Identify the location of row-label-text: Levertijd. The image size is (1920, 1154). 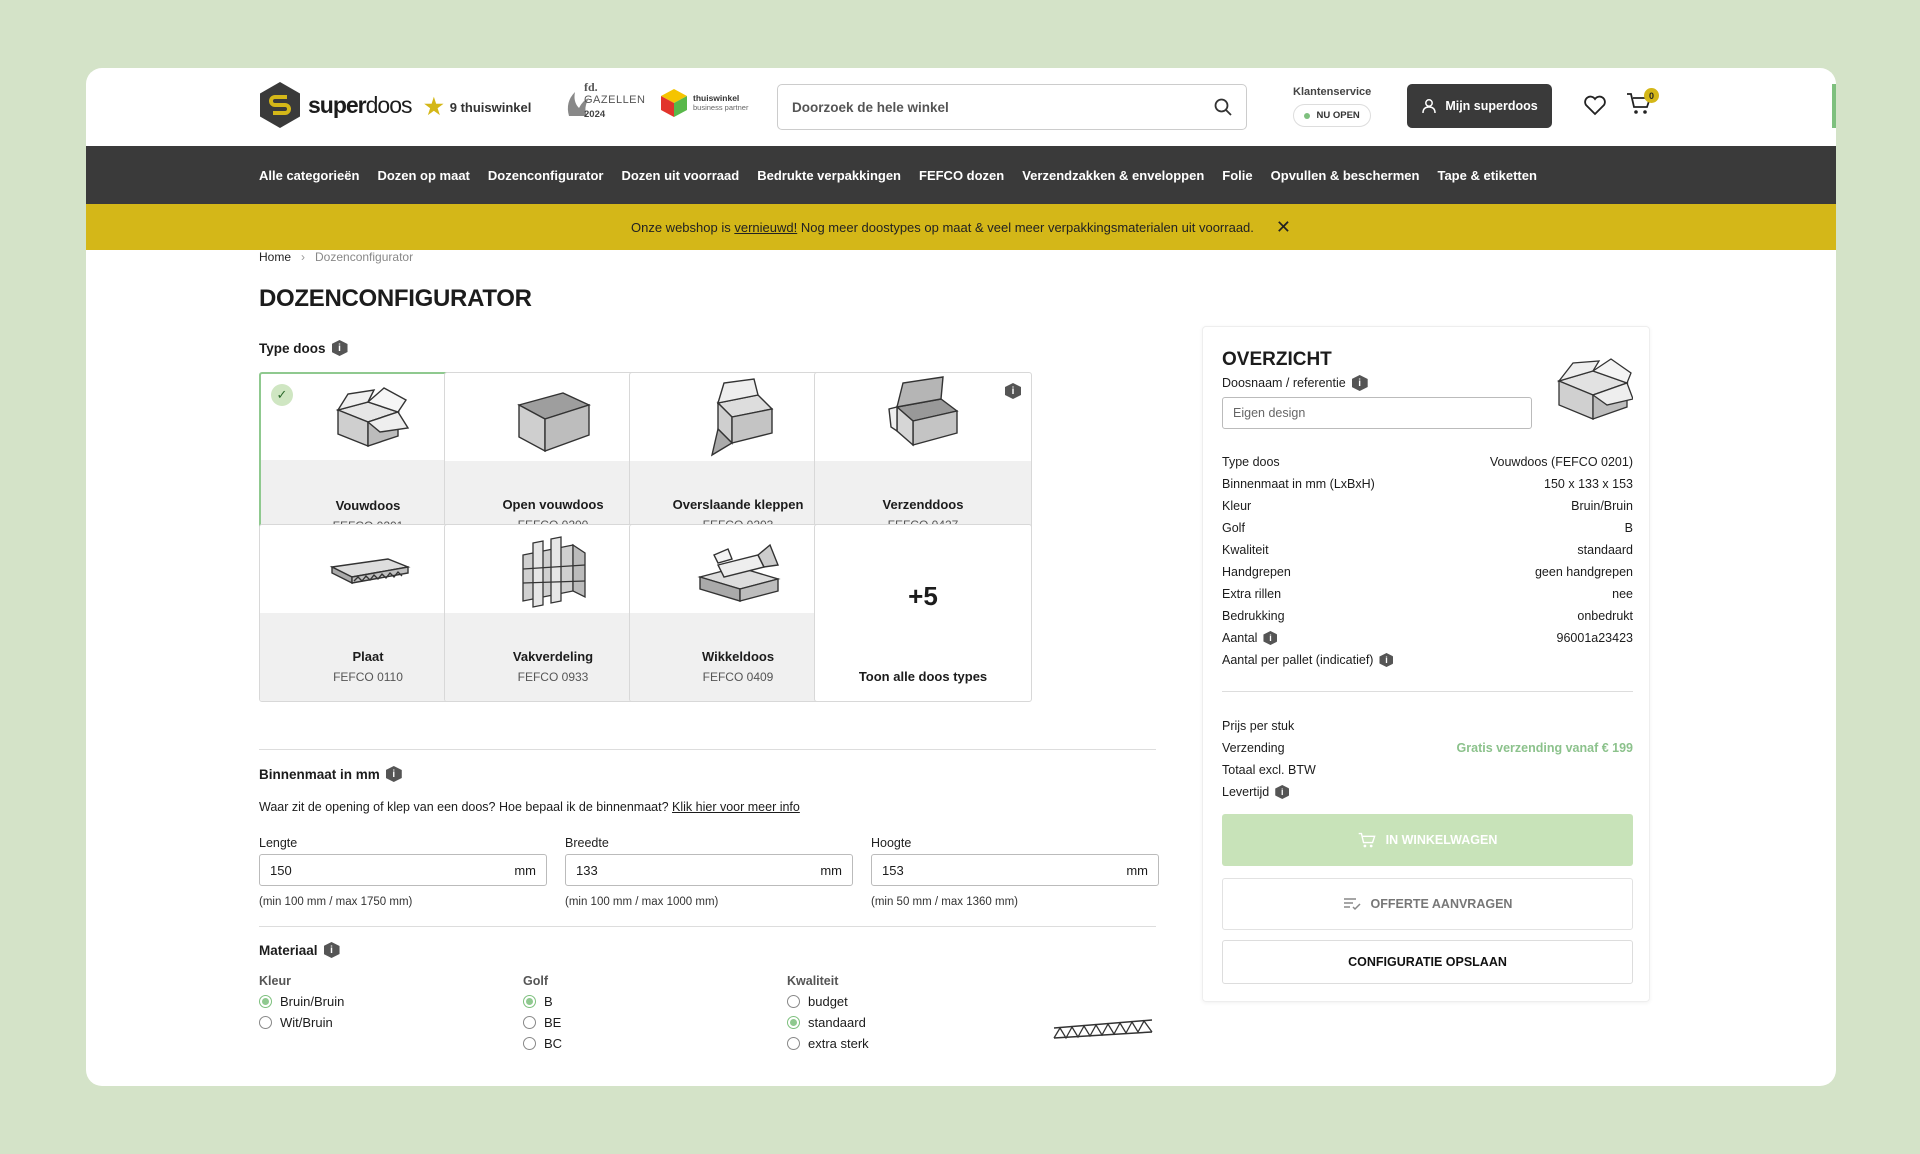
(1246, 792).